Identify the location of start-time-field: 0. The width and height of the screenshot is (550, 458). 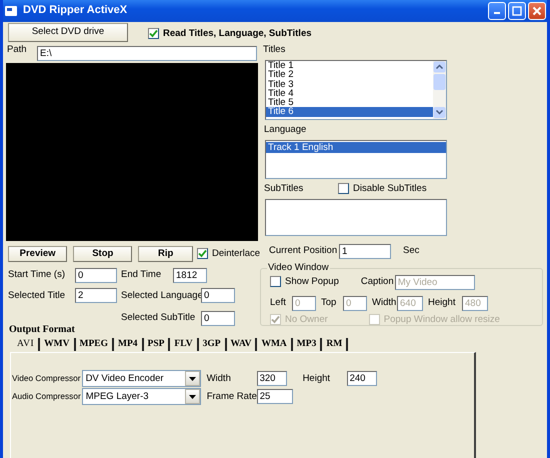
(96, 275).